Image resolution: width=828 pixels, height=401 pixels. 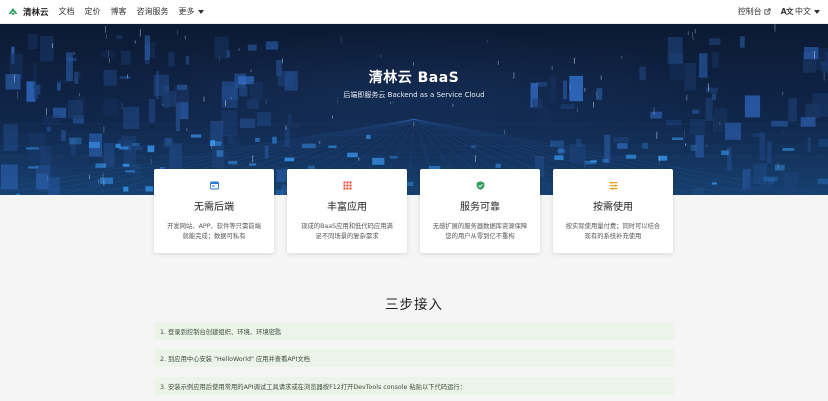 What do you see at coordinates (214, 232) in the screenshot?
I see `card-desc: 开发网站、APP、软件等只需前端就能完成；数据可私有` at bounding box center [214, 232].